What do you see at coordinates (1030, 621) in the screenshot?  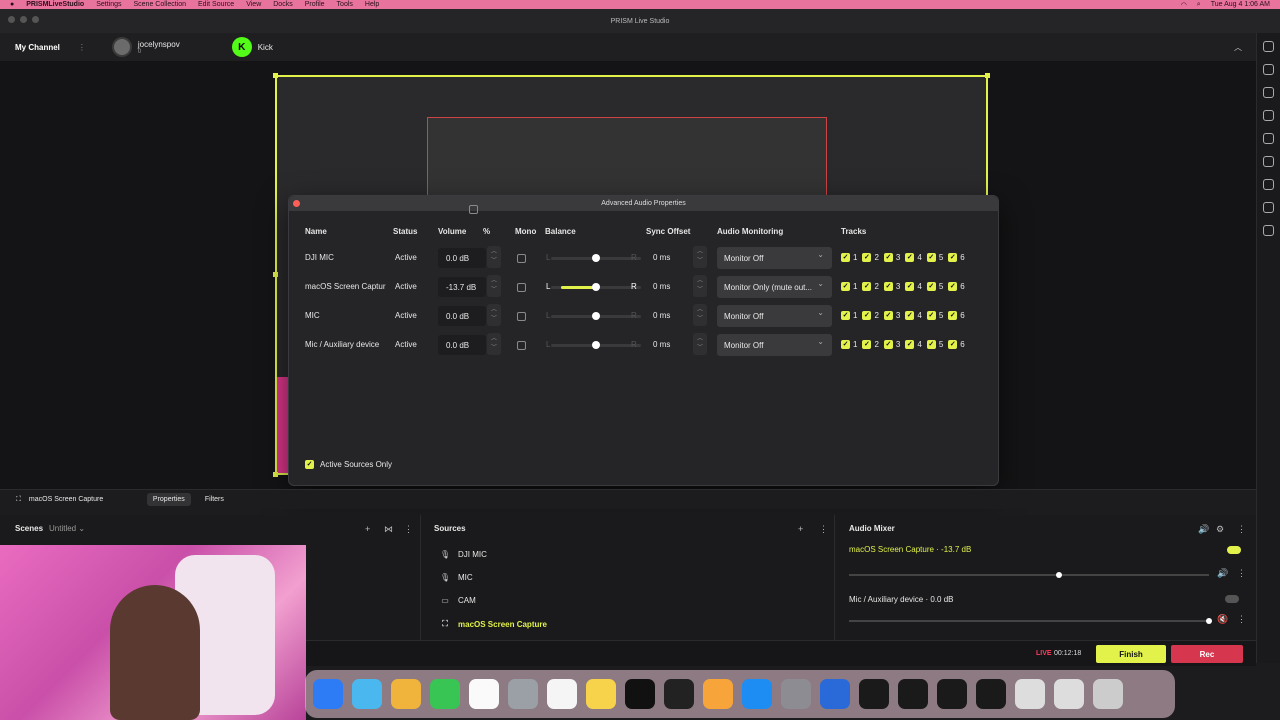 I see `volume-slider` at bounding box center [1030, 621].